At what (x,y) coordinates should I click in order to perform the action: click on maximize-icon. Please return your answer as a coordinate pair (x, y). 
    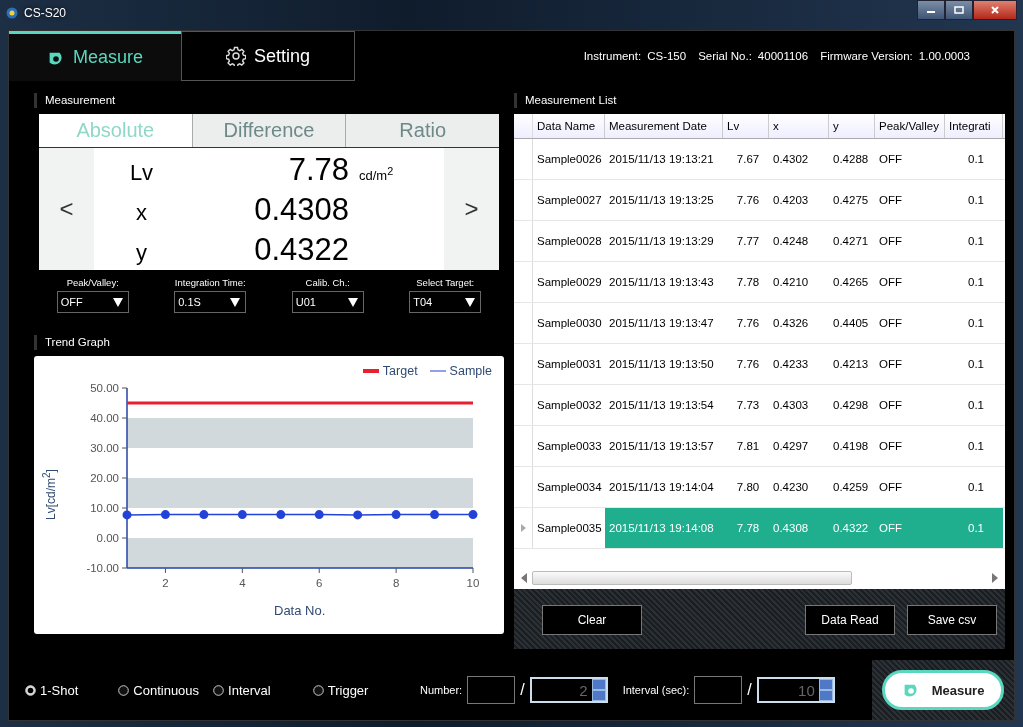
    Looking at the image, I should click on (959, 10).